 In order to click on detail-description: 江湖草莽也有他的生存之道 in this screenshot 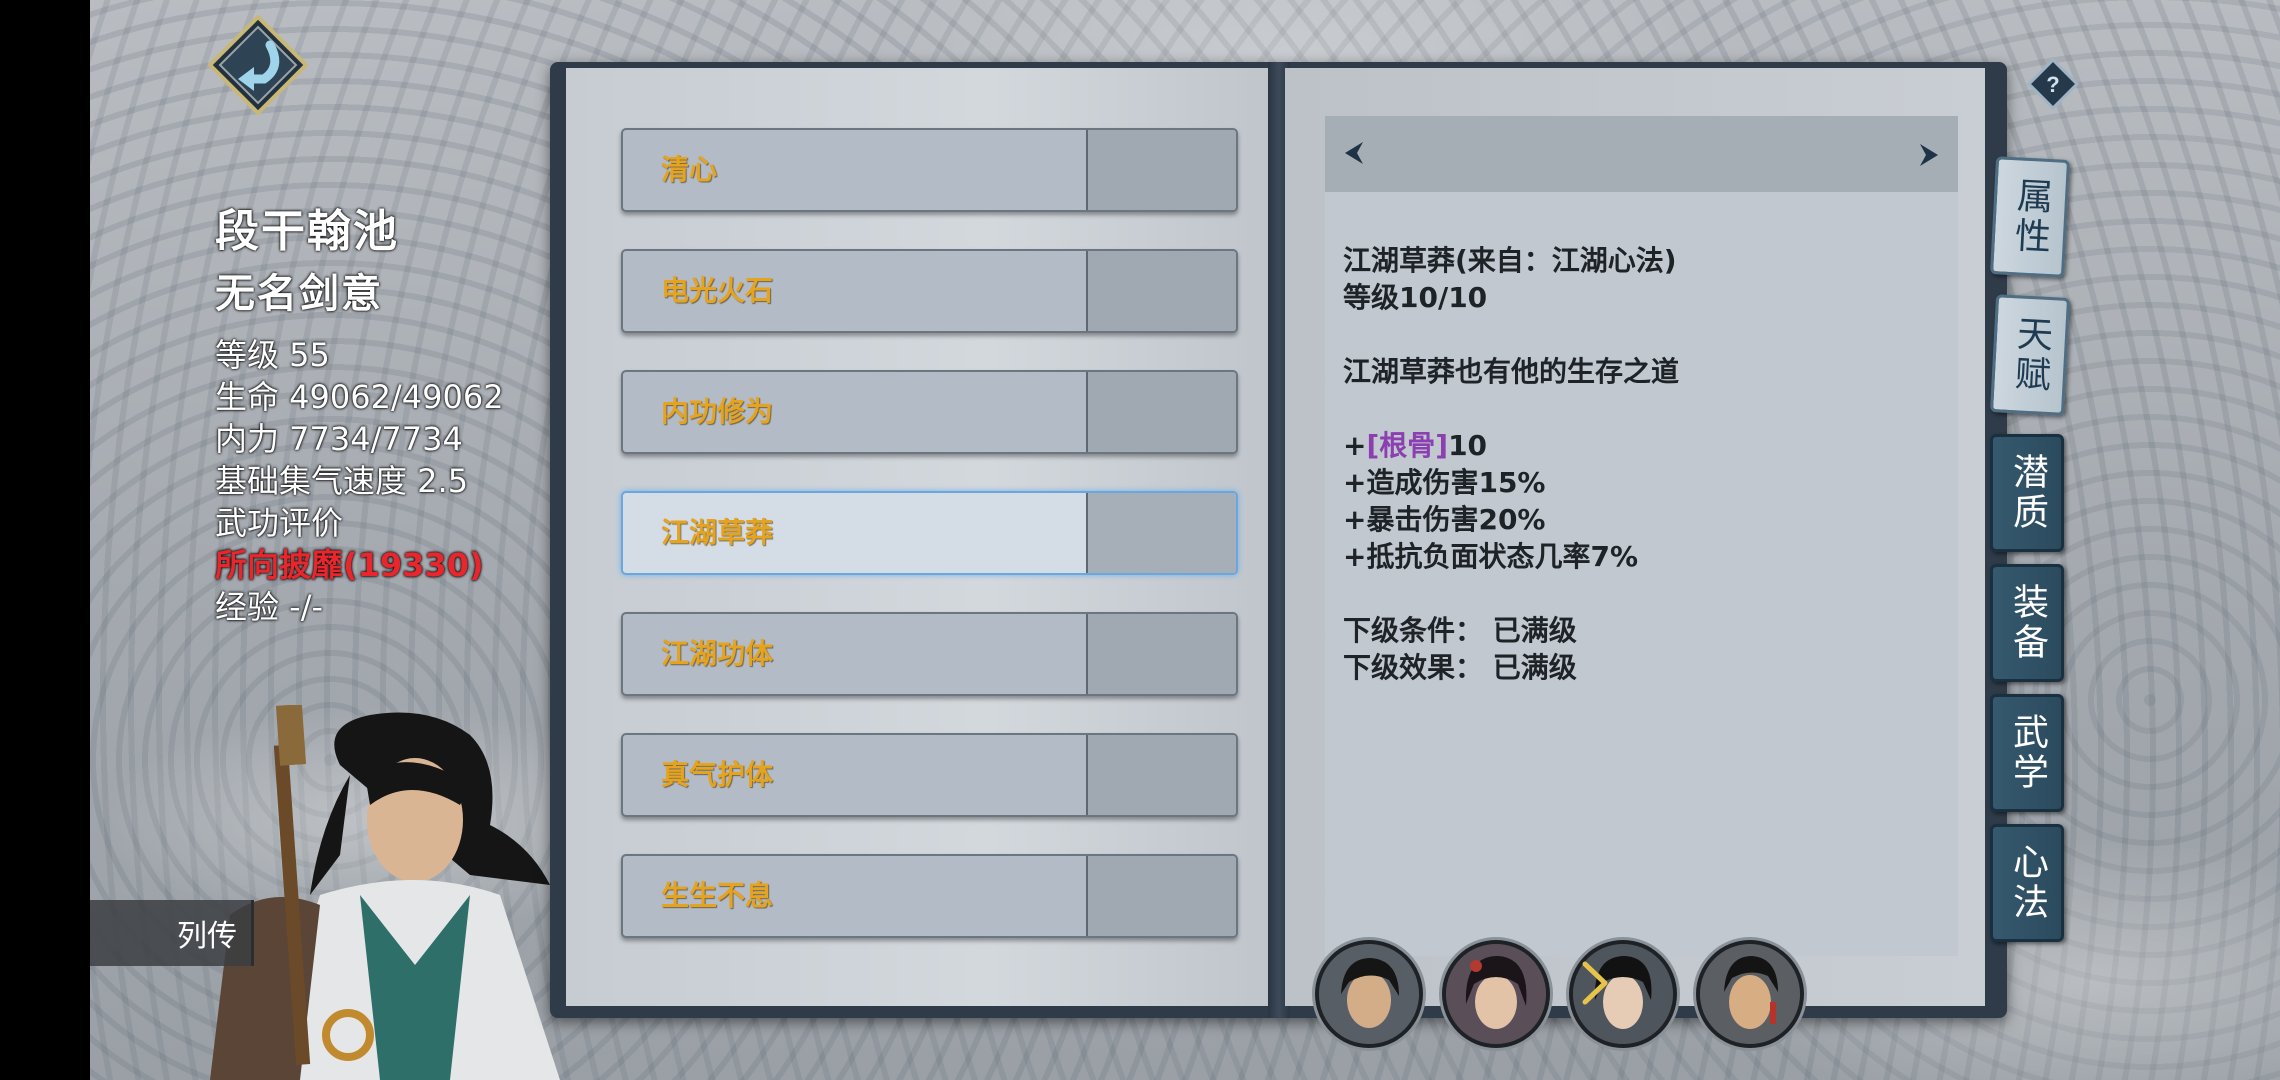, I will do `click(1511, 371)`.